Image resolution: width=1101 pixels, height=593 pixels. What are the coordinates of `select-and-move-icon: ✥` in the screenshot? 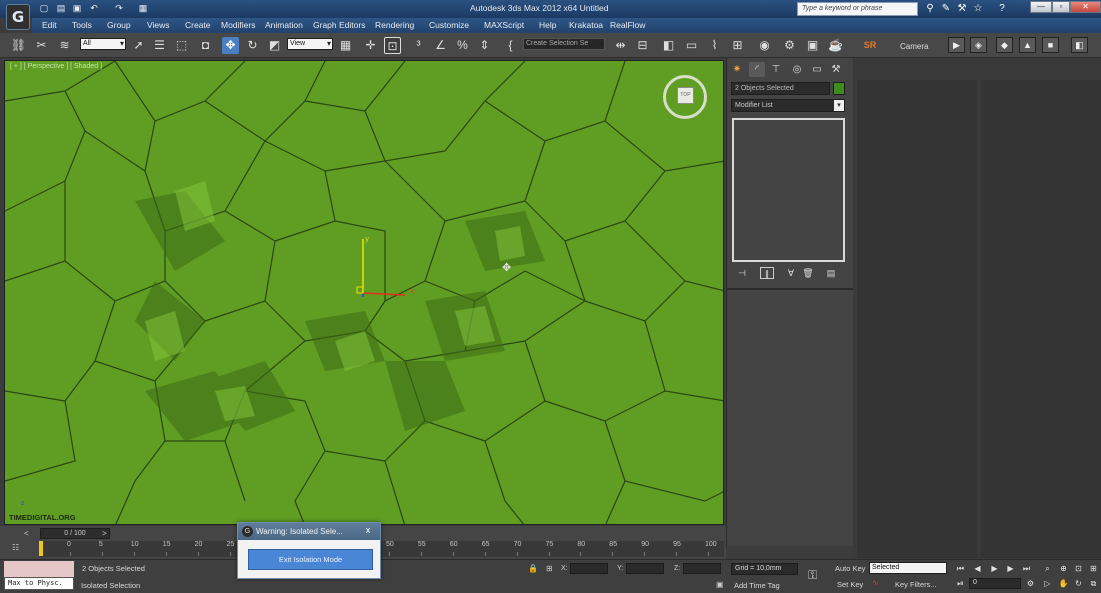 It's located at (230, 45).